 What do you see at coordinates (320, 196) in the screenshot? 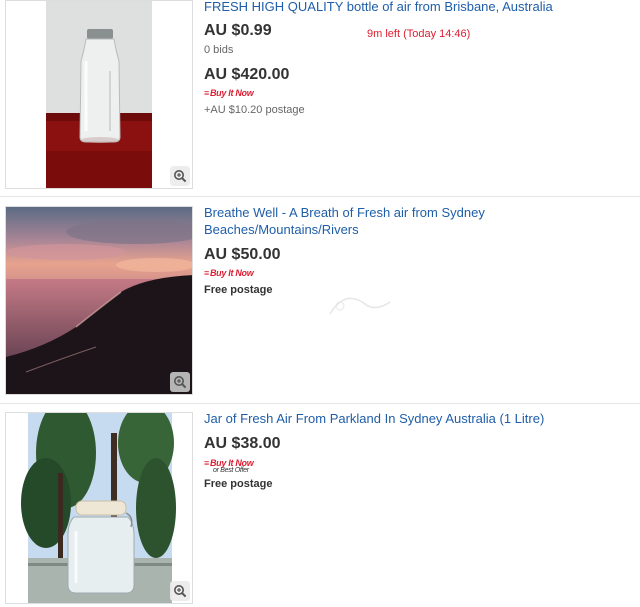
I see `divider` at bounding box center [320, 196].